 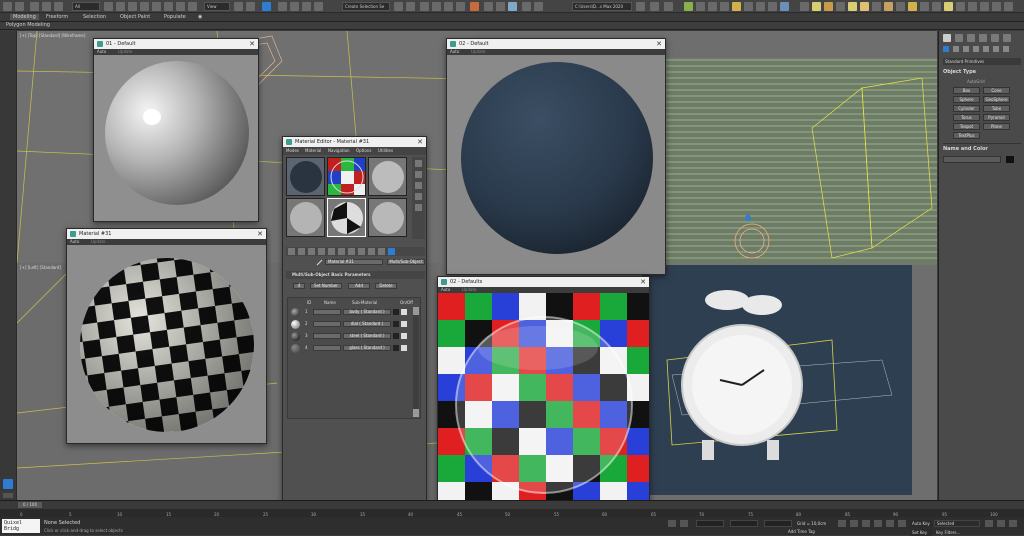 I want to click on utilities-tab-icon, so click(x=1007, y=38).